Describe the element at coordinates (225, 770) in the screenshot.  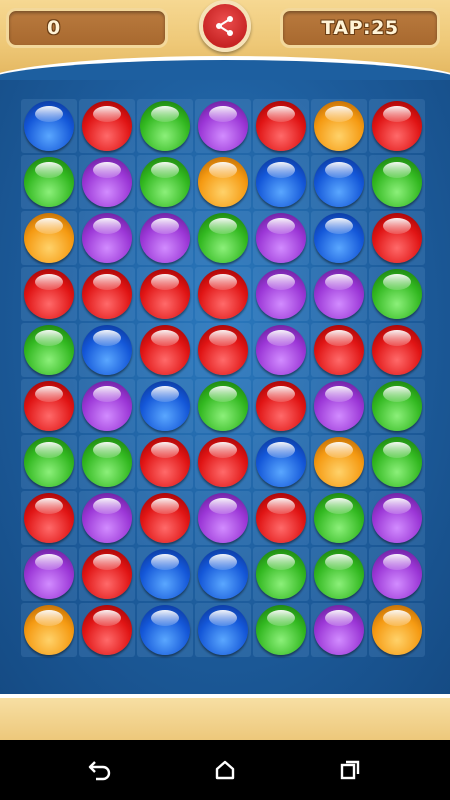
I see `nav-home-button` at that location.